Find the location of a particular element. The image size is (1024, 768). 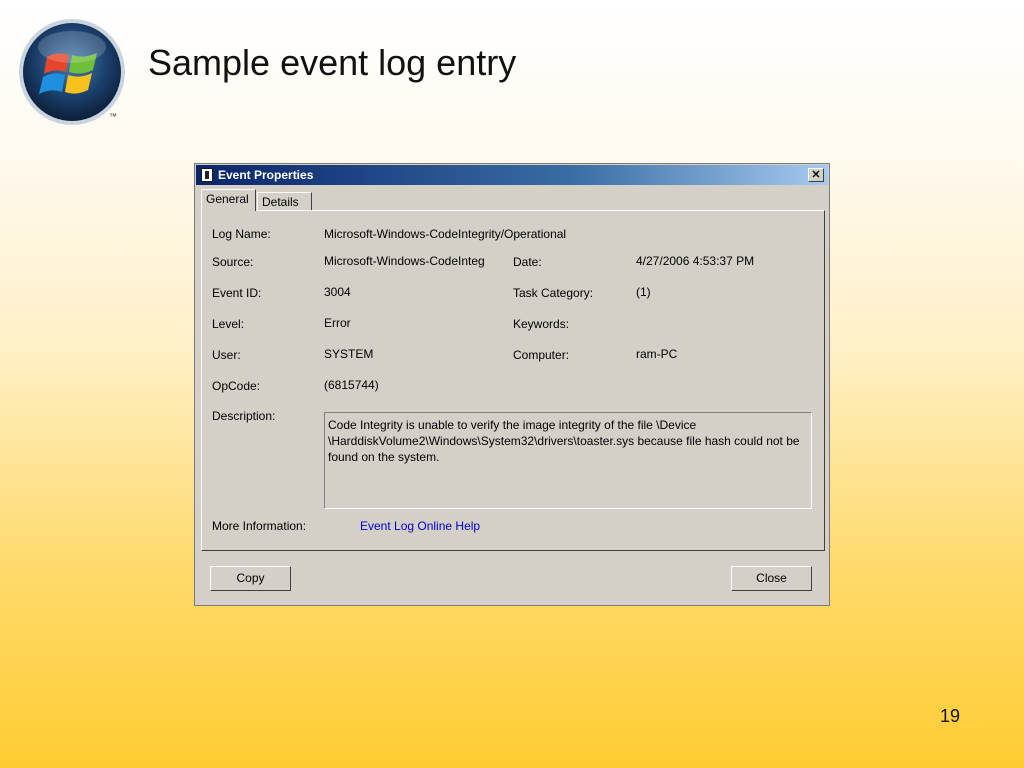

close-icon: ✕ is located at coordinates (816, 175).